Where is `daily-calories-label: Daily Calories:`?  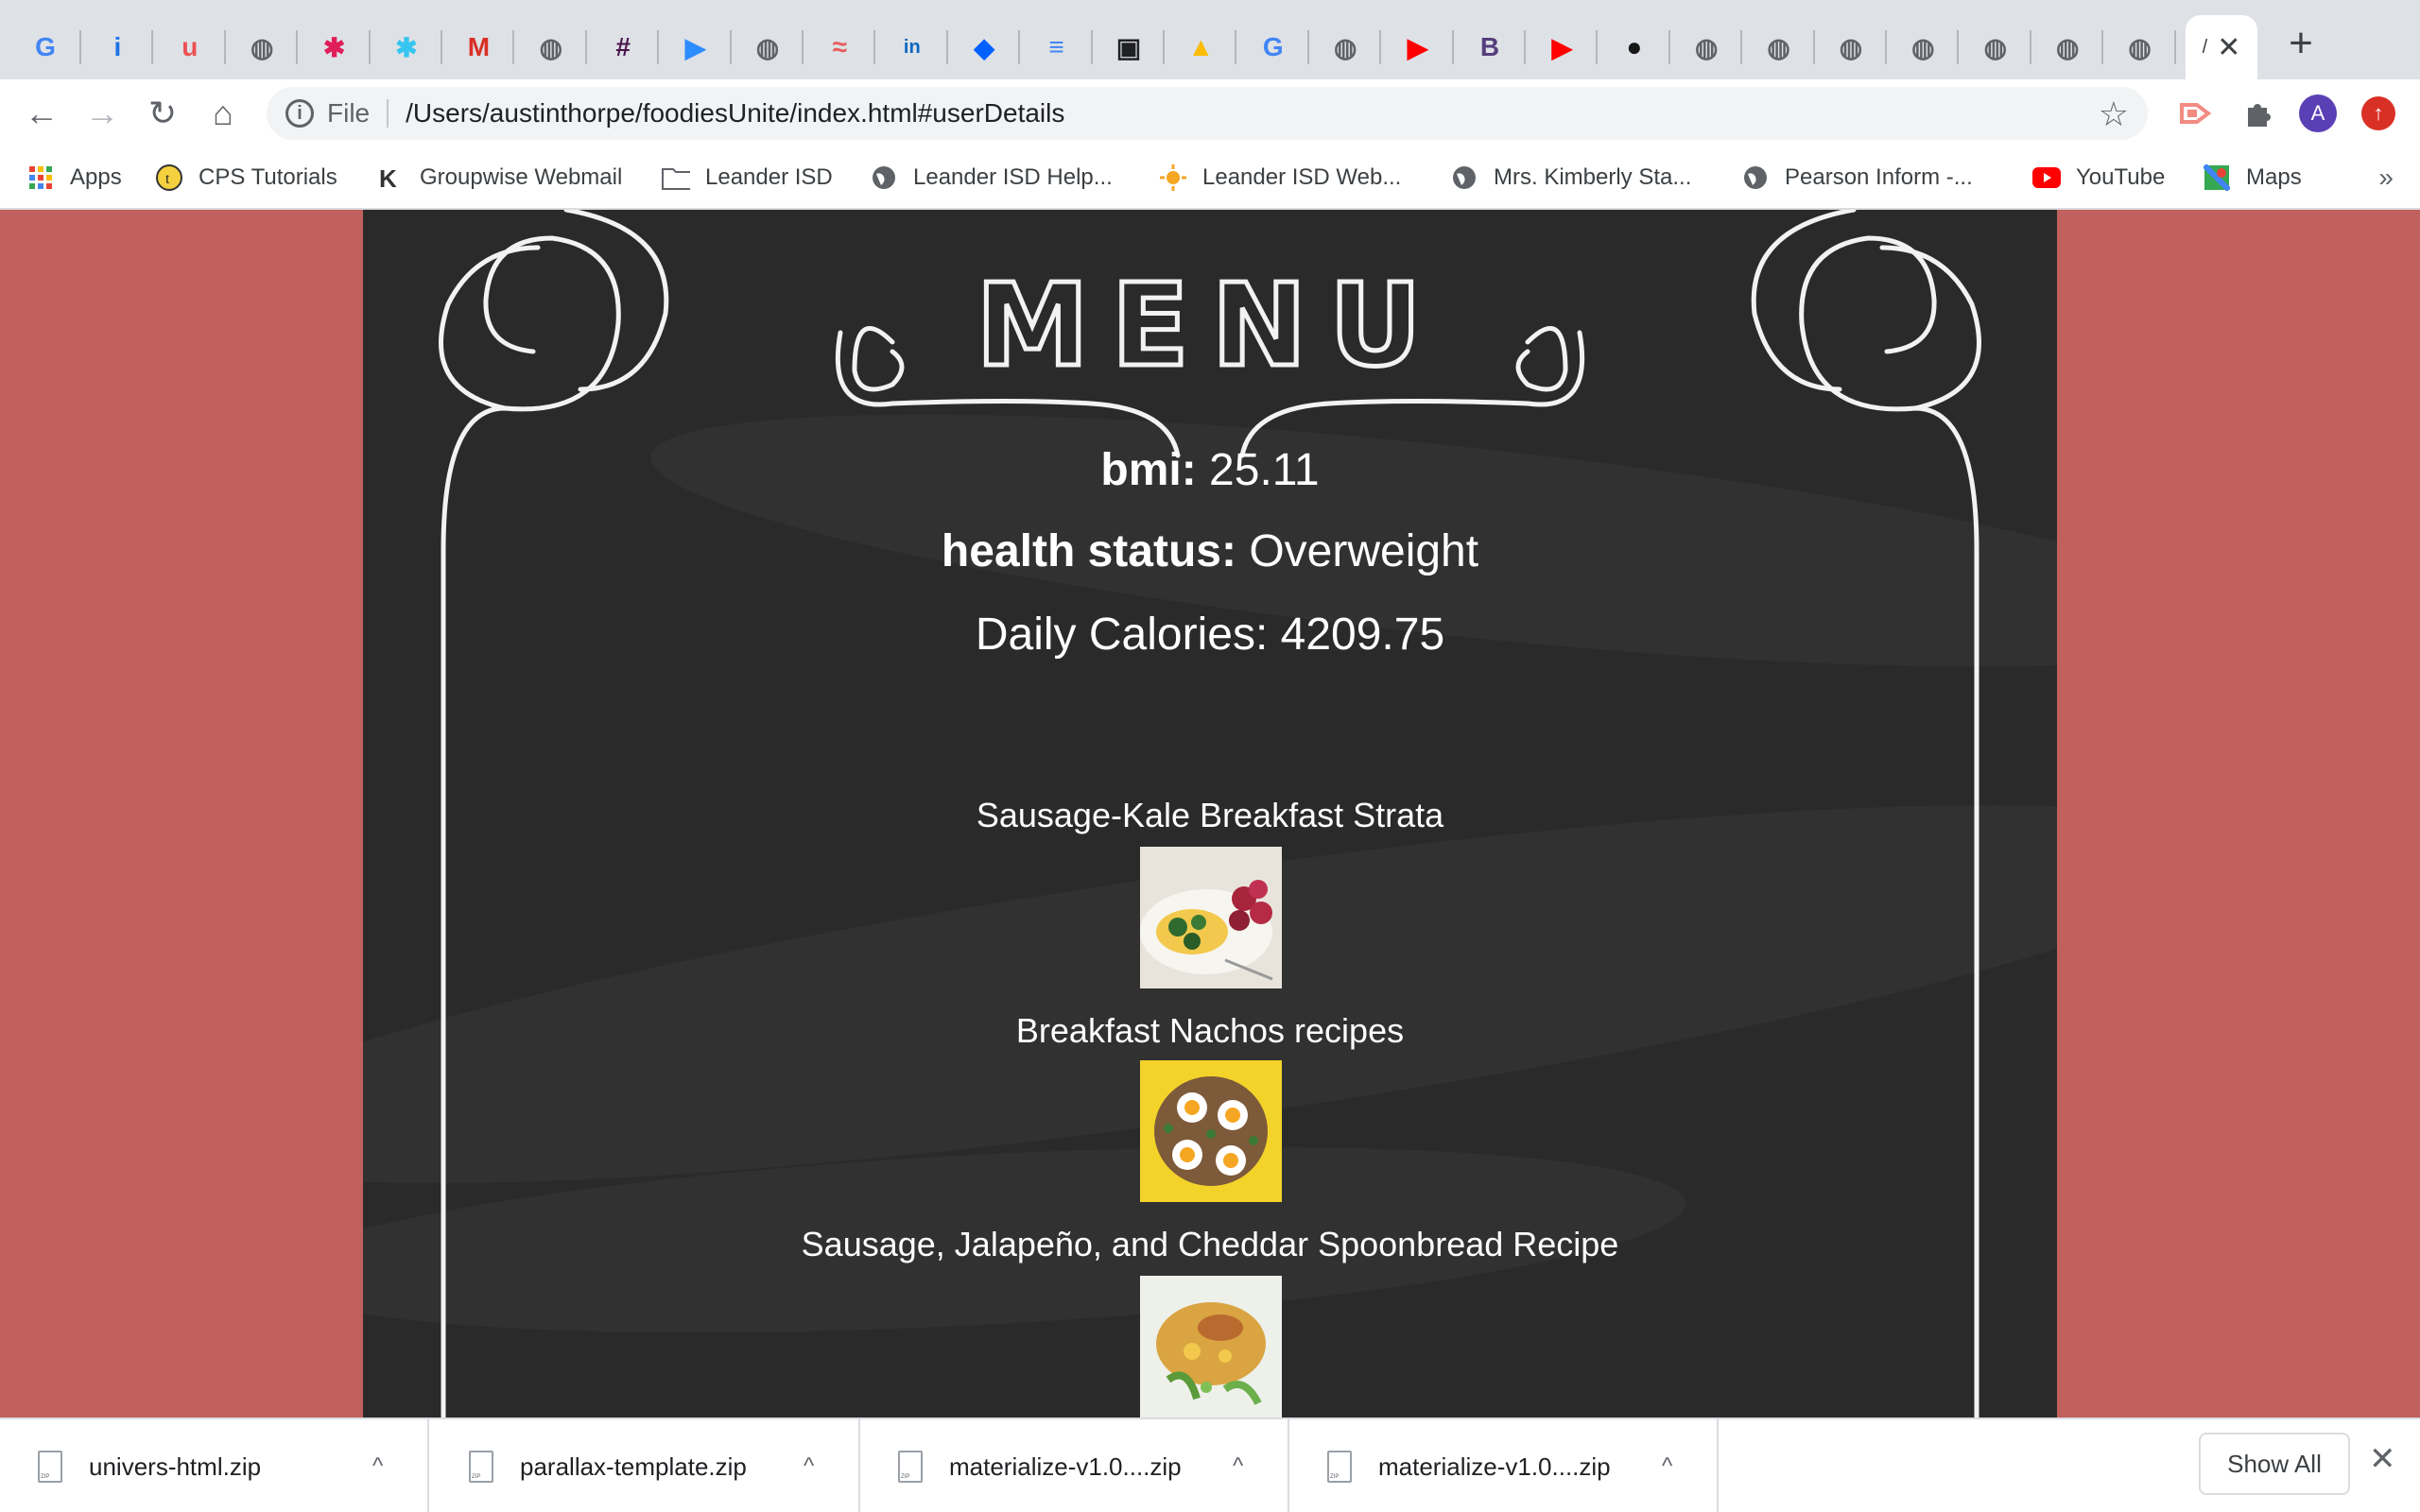 daily-calories-label: Daily Calories: is located at coordinates (1122, 635).